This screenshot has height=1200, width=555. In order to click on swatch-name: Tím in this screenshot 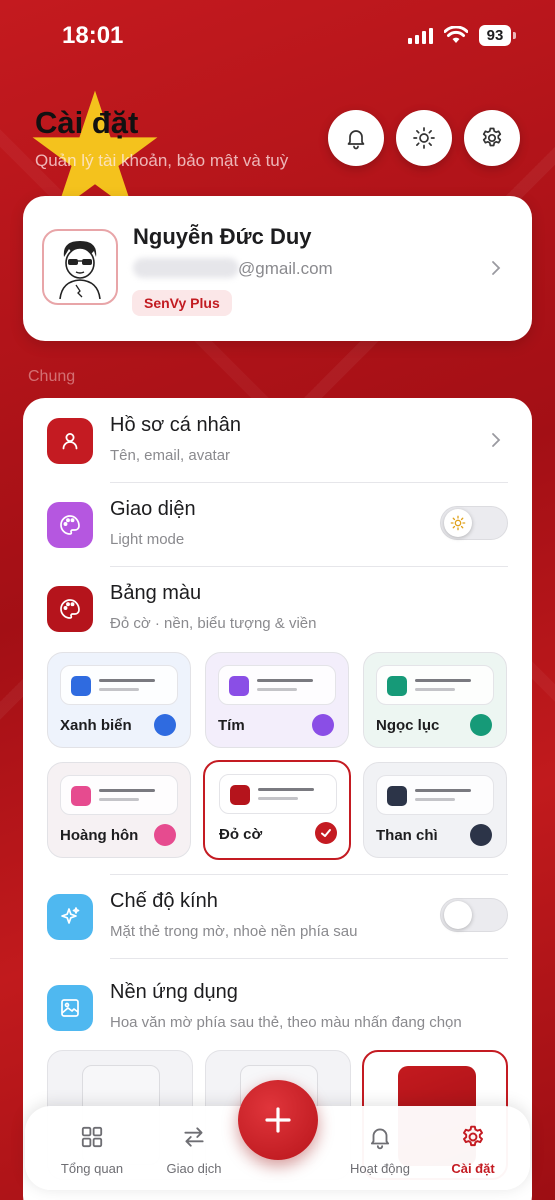, I will do `click(231, 725)`.